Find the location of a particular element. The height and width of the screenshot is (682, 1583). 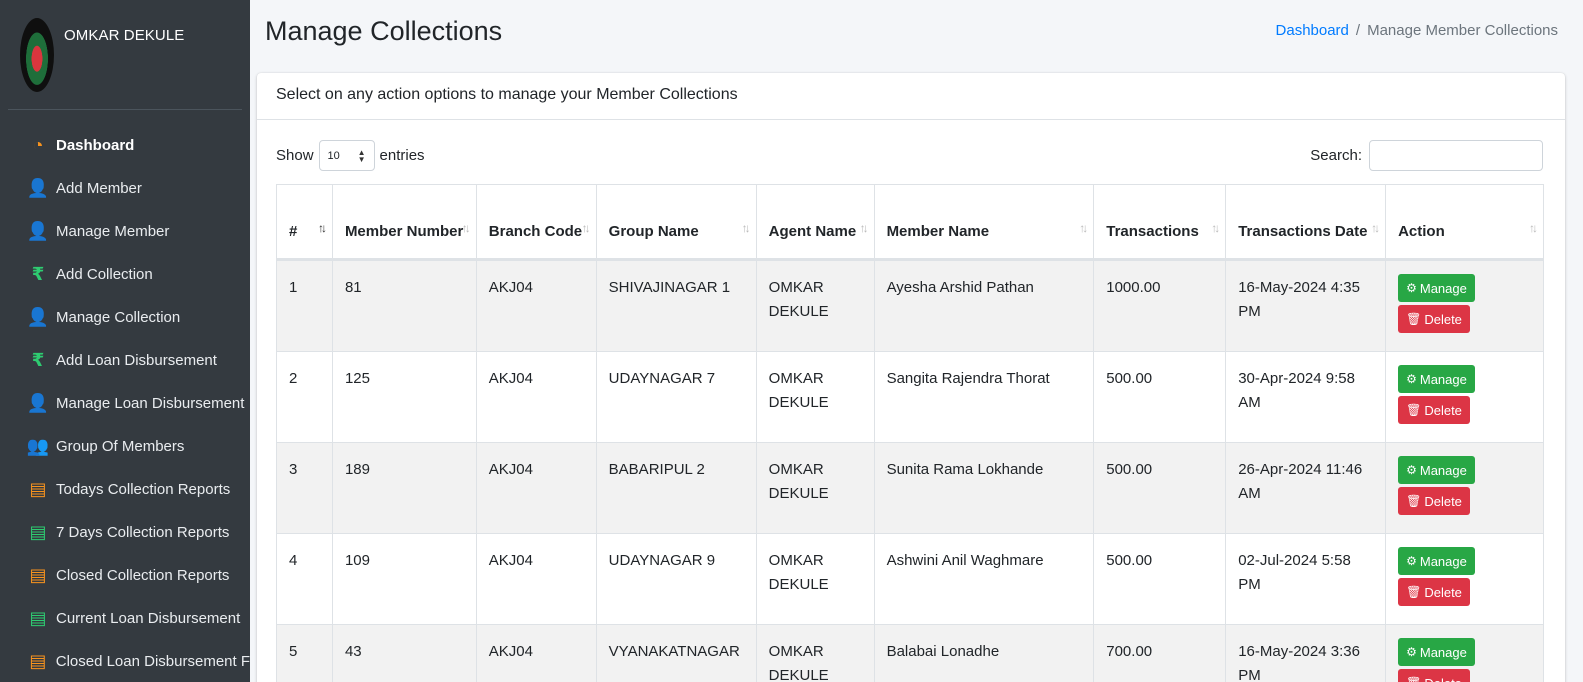

sidebar-item-label: 7 Days Collection Reports is located at coordinates (143, 532).